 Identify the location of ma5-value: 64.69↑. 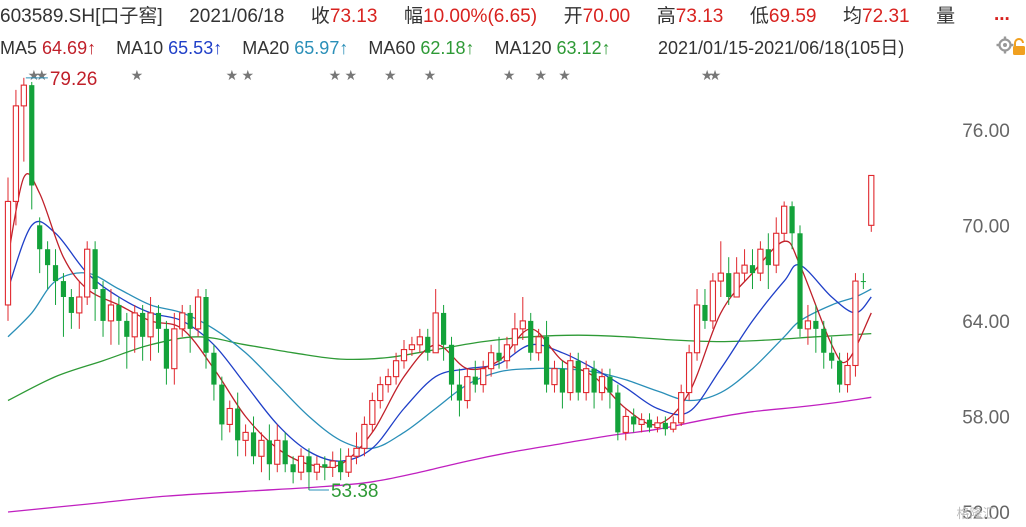
(69, 48).